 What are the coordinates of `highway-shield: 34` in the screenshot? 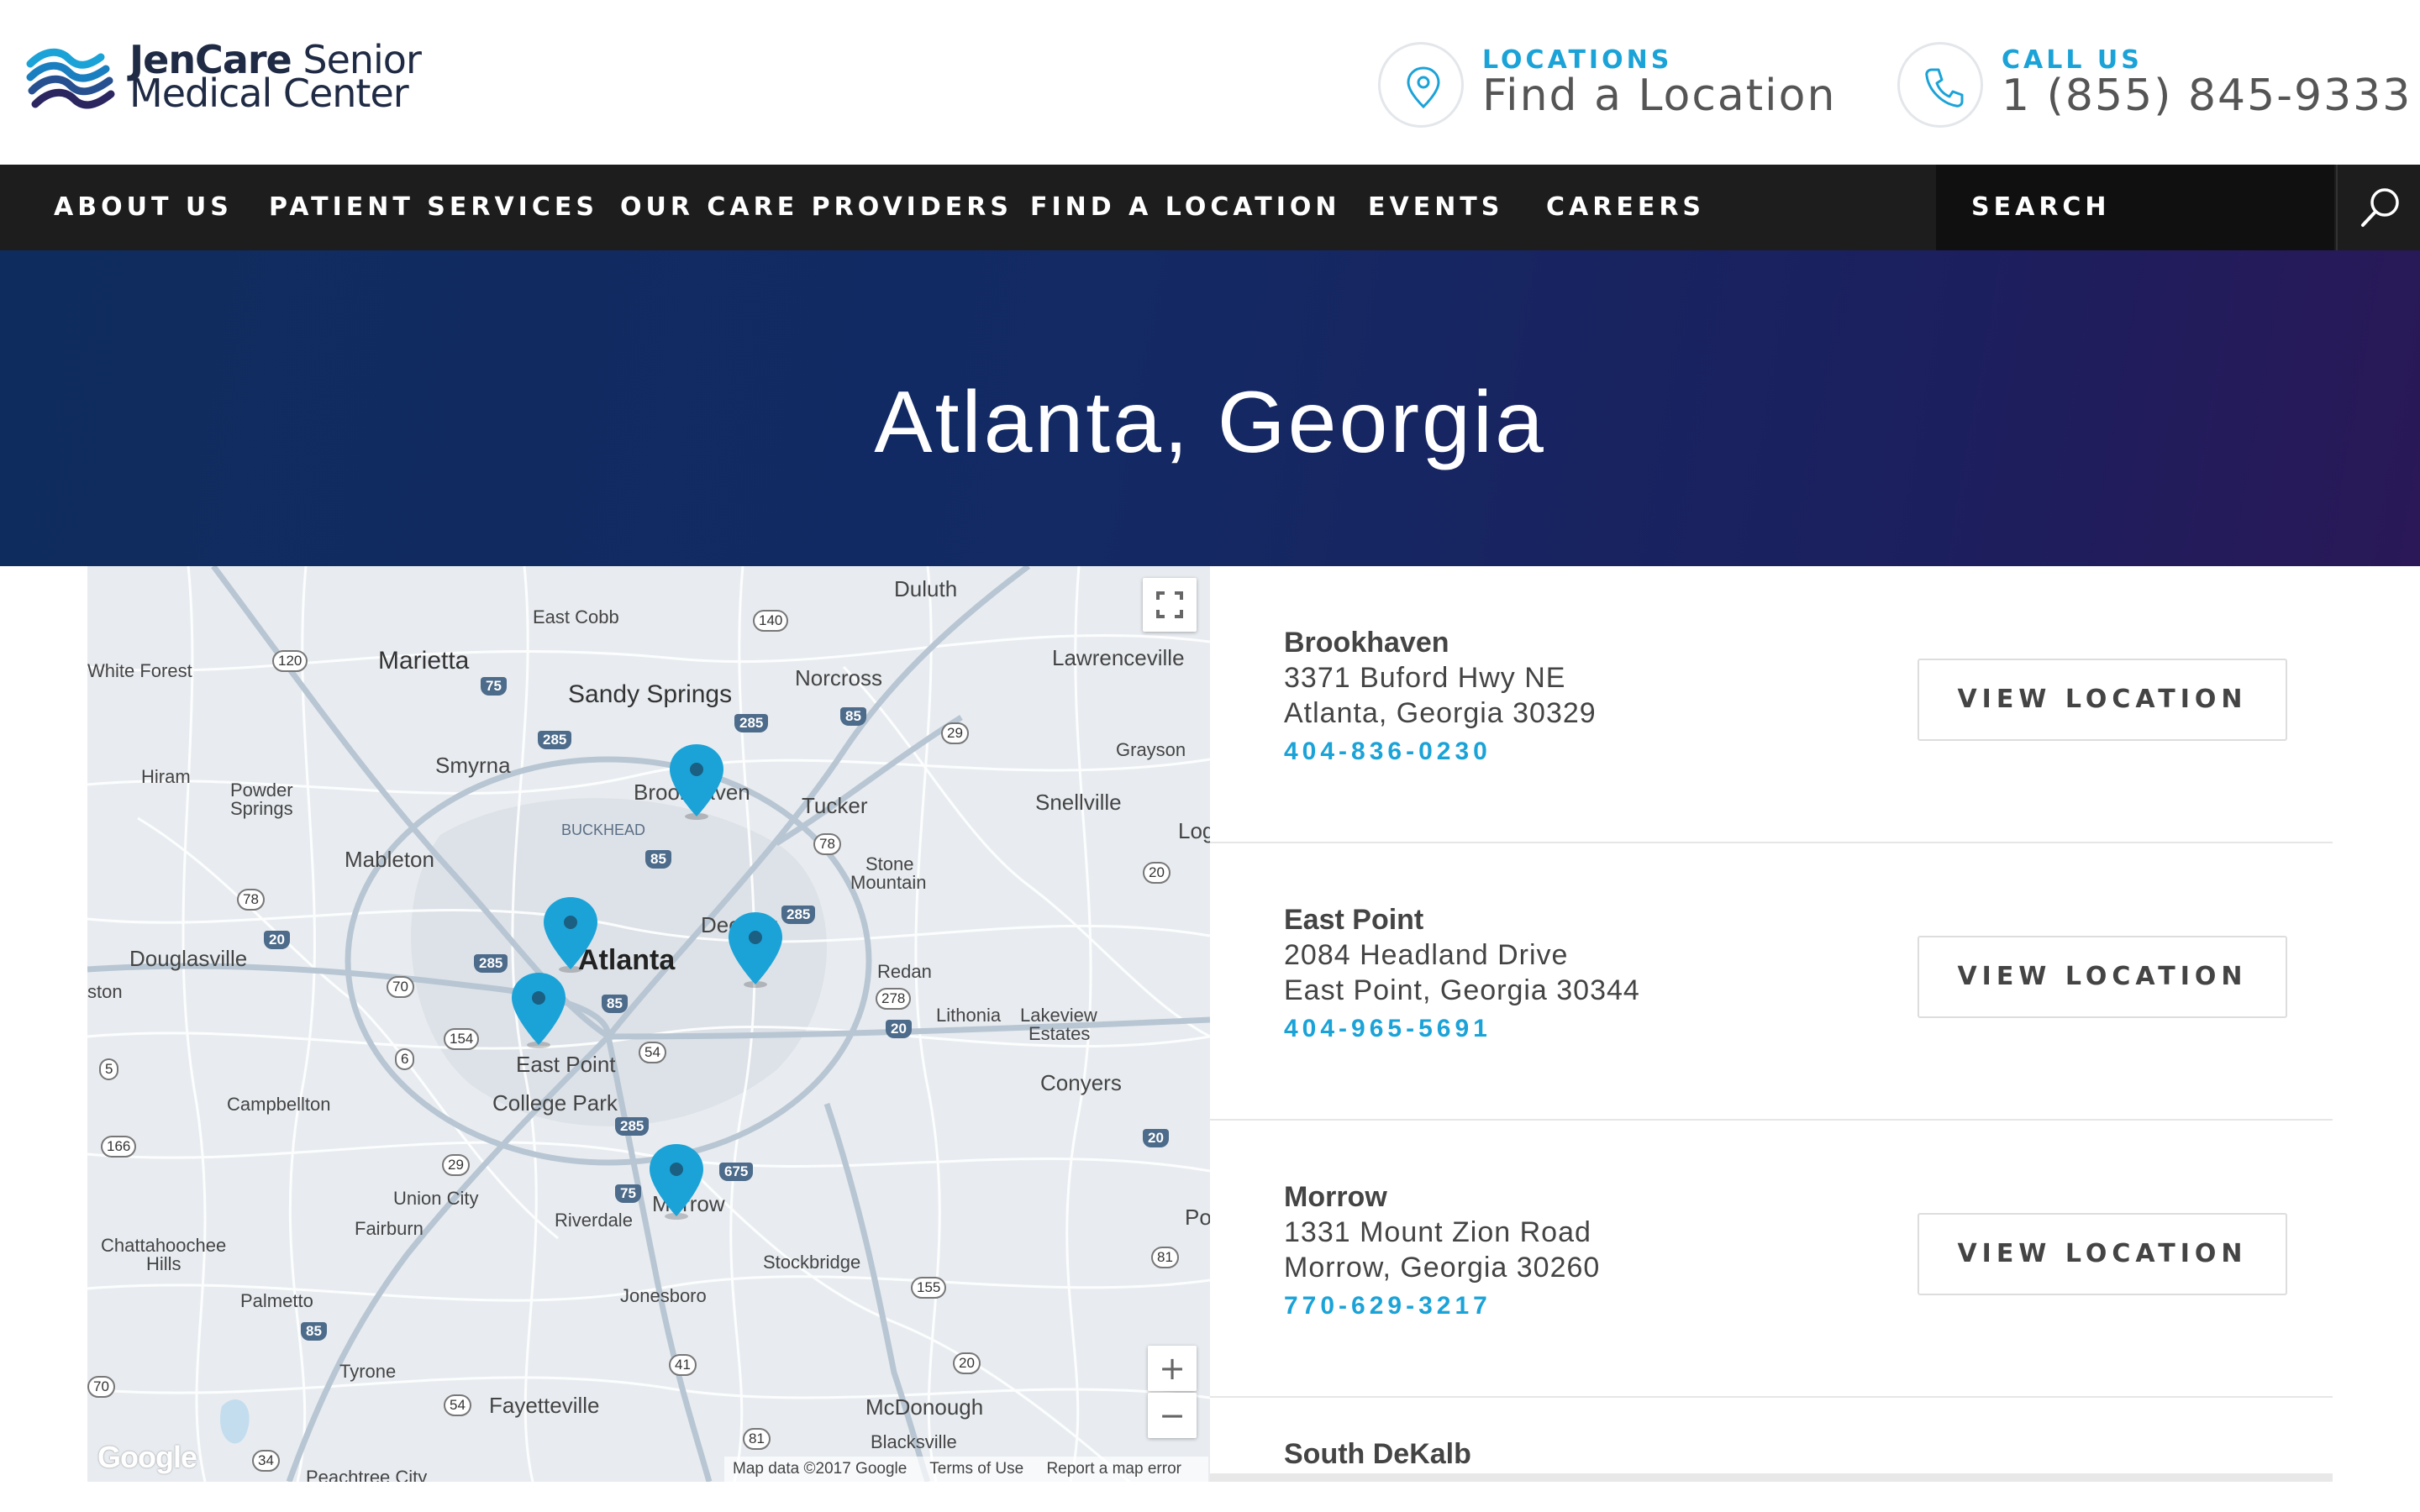 It's located at (266, 1461).